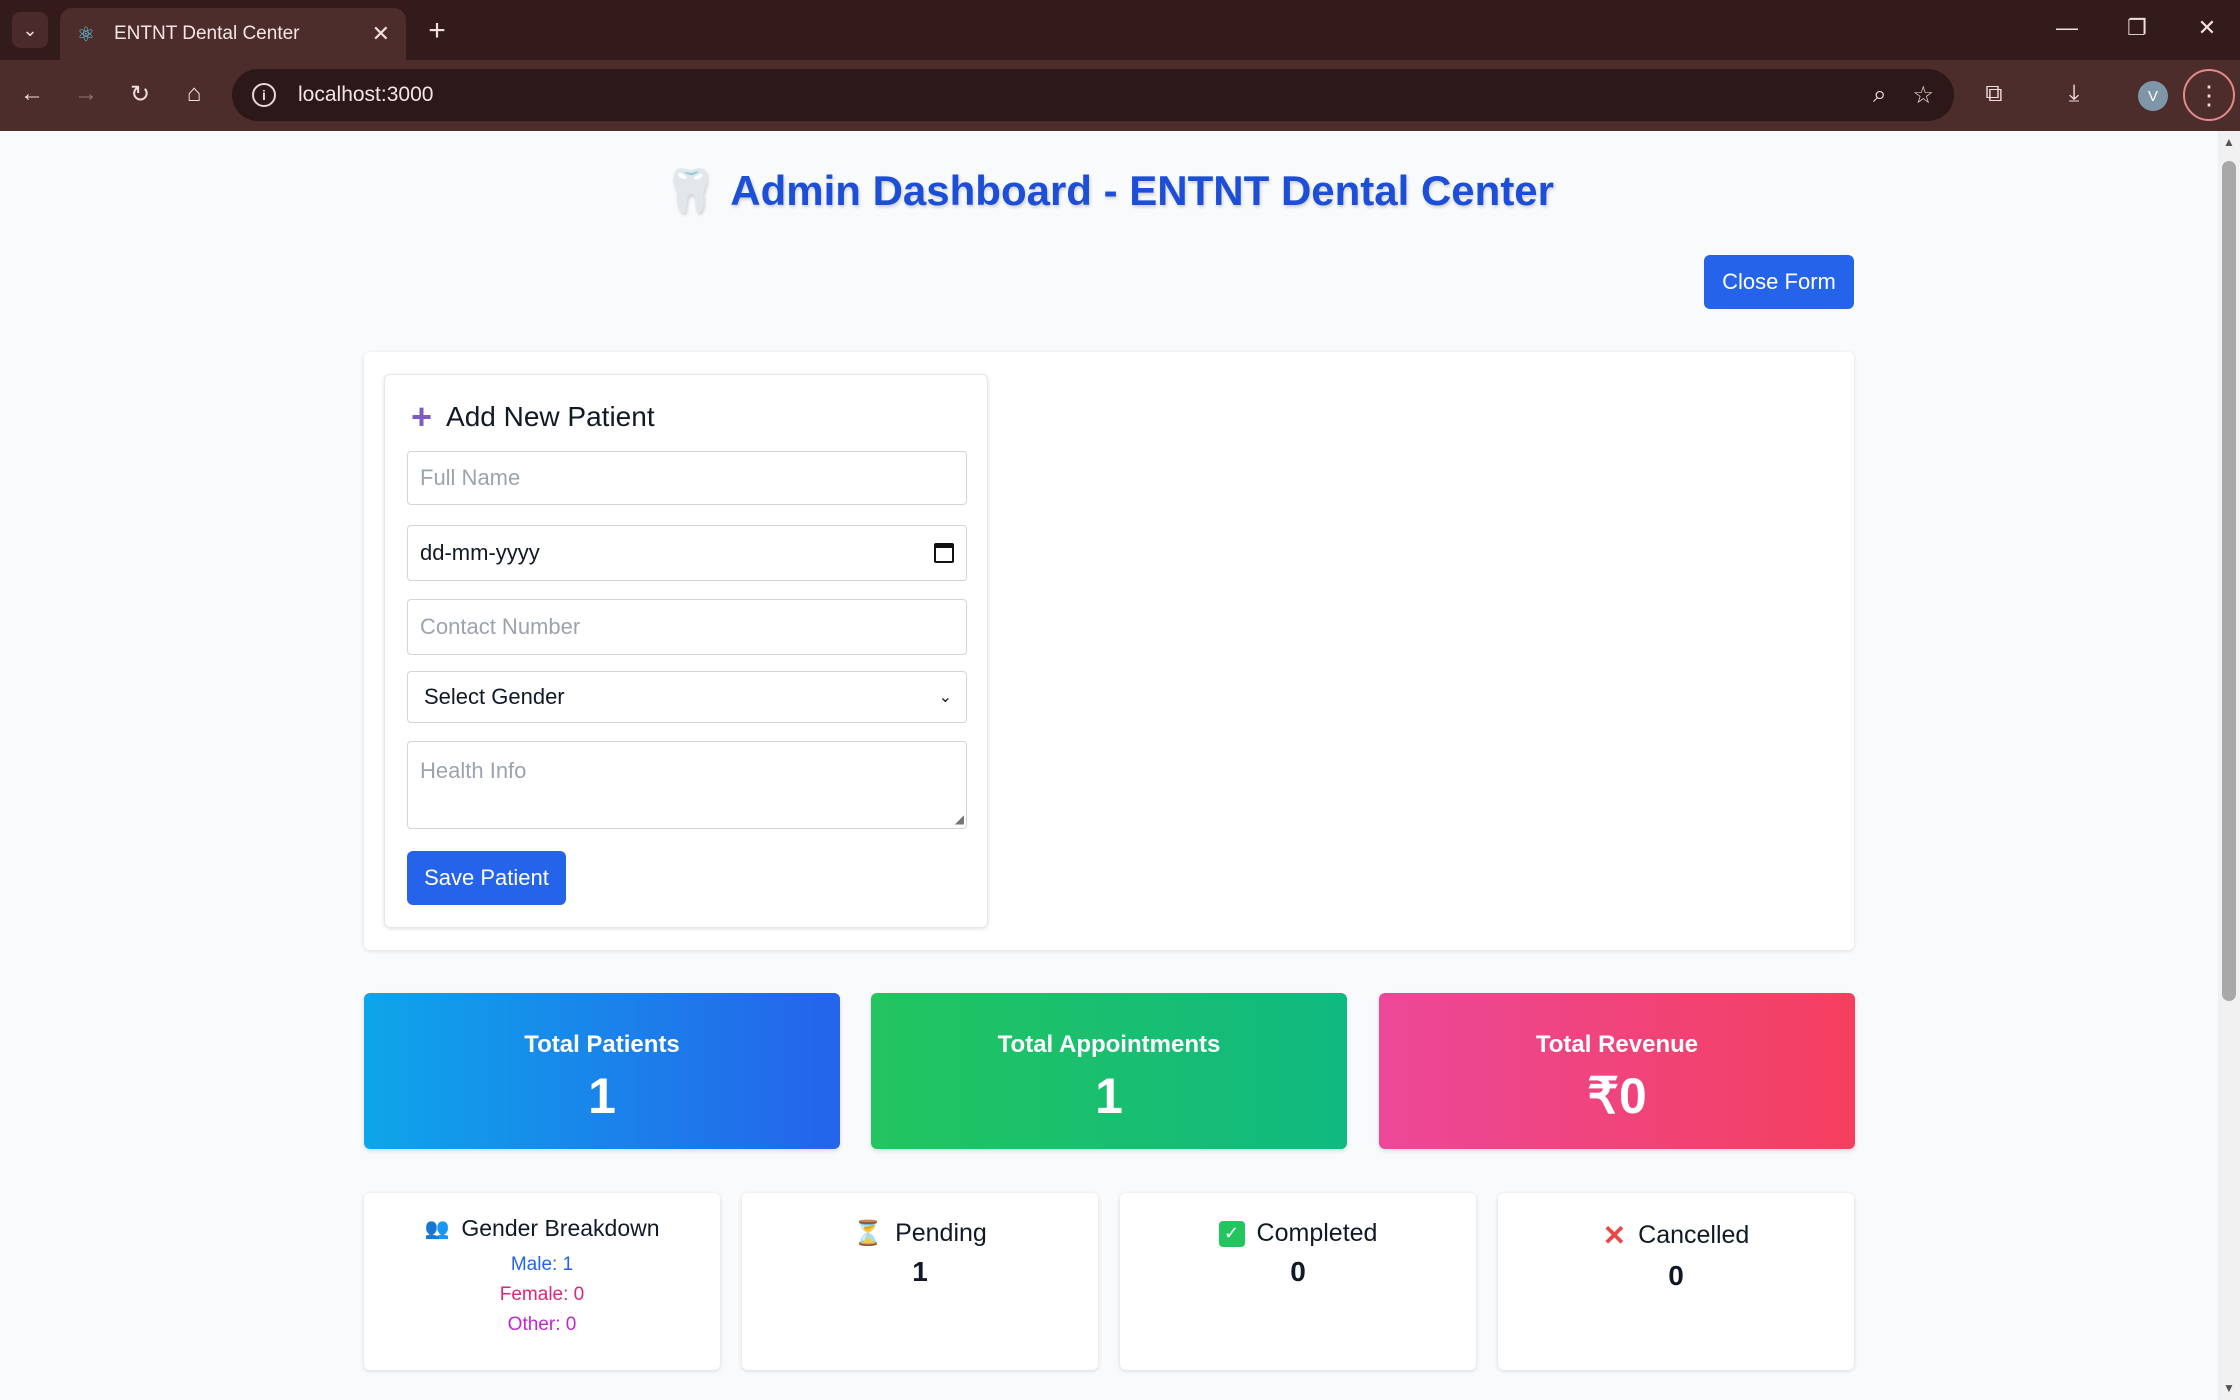 The image size is (2240, 1400). What do you see at coordinates (2229, 581) in the screenshot?
I see `scrollbar-thumb` at bounding box center [2229, 581].